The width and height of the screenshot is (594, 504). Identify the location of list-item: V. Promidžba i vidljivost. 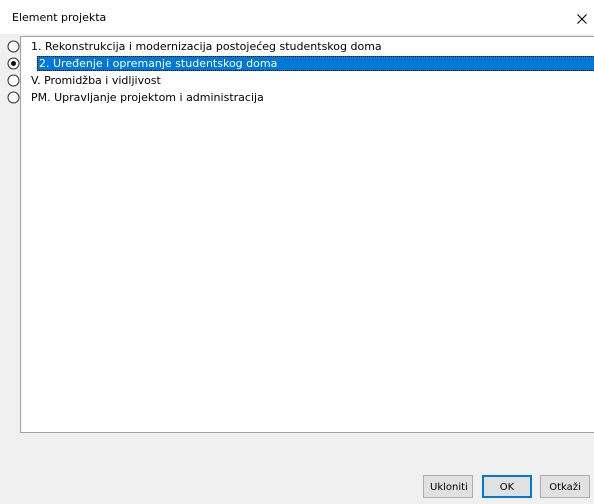
(300, 80).